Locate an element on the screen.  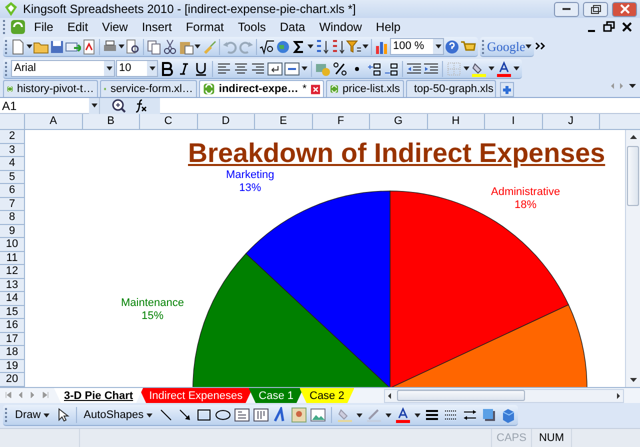
arrow-style-icon is located at coordinates (470, 415).